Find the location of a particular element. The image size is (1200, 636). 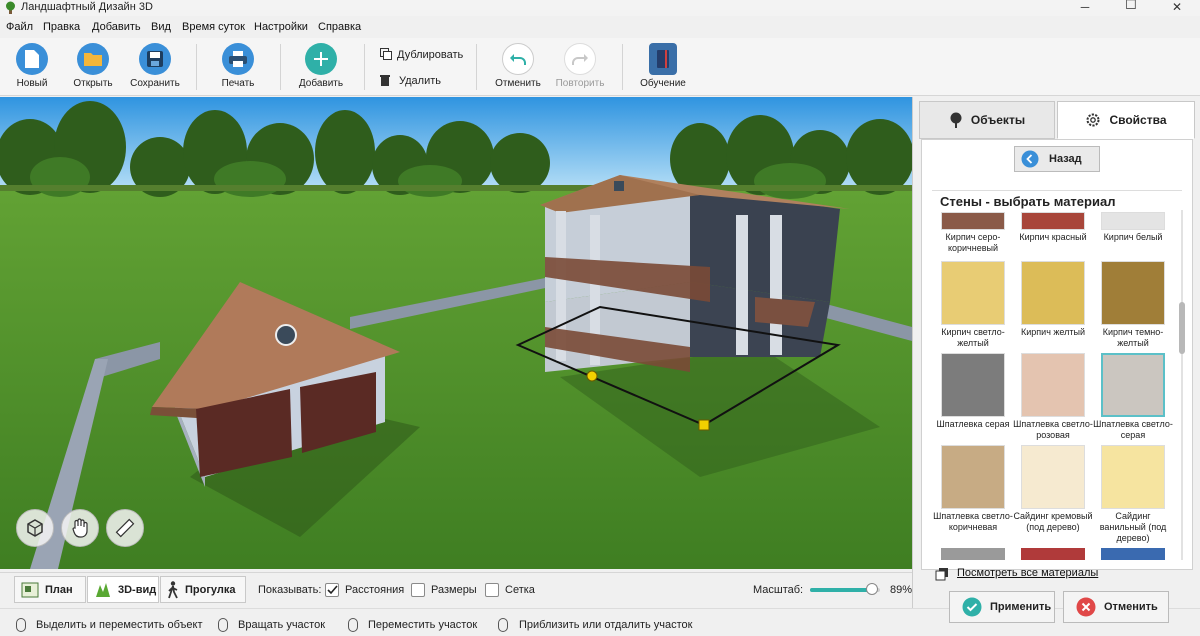

checkmark-icon is located at coordinates (332, 590).